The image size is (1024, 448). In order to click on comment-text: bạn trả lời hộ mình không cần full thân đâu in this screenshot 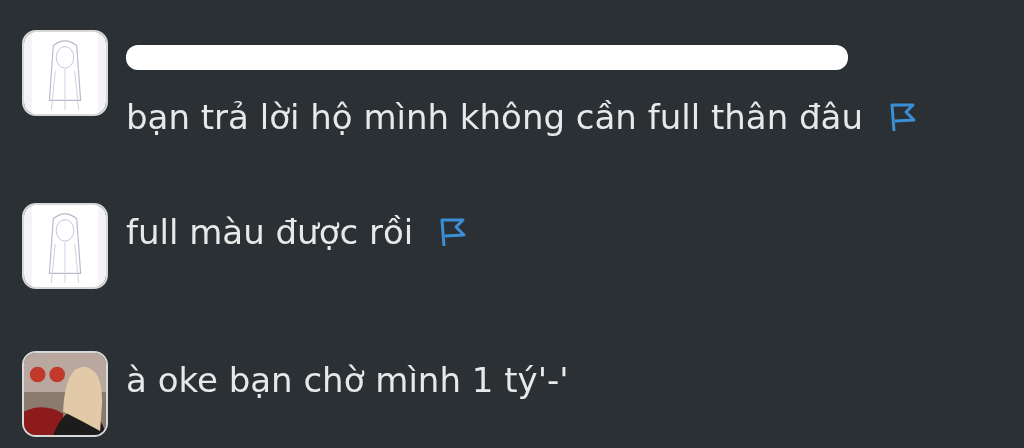, I will do `click(494, 117)`.